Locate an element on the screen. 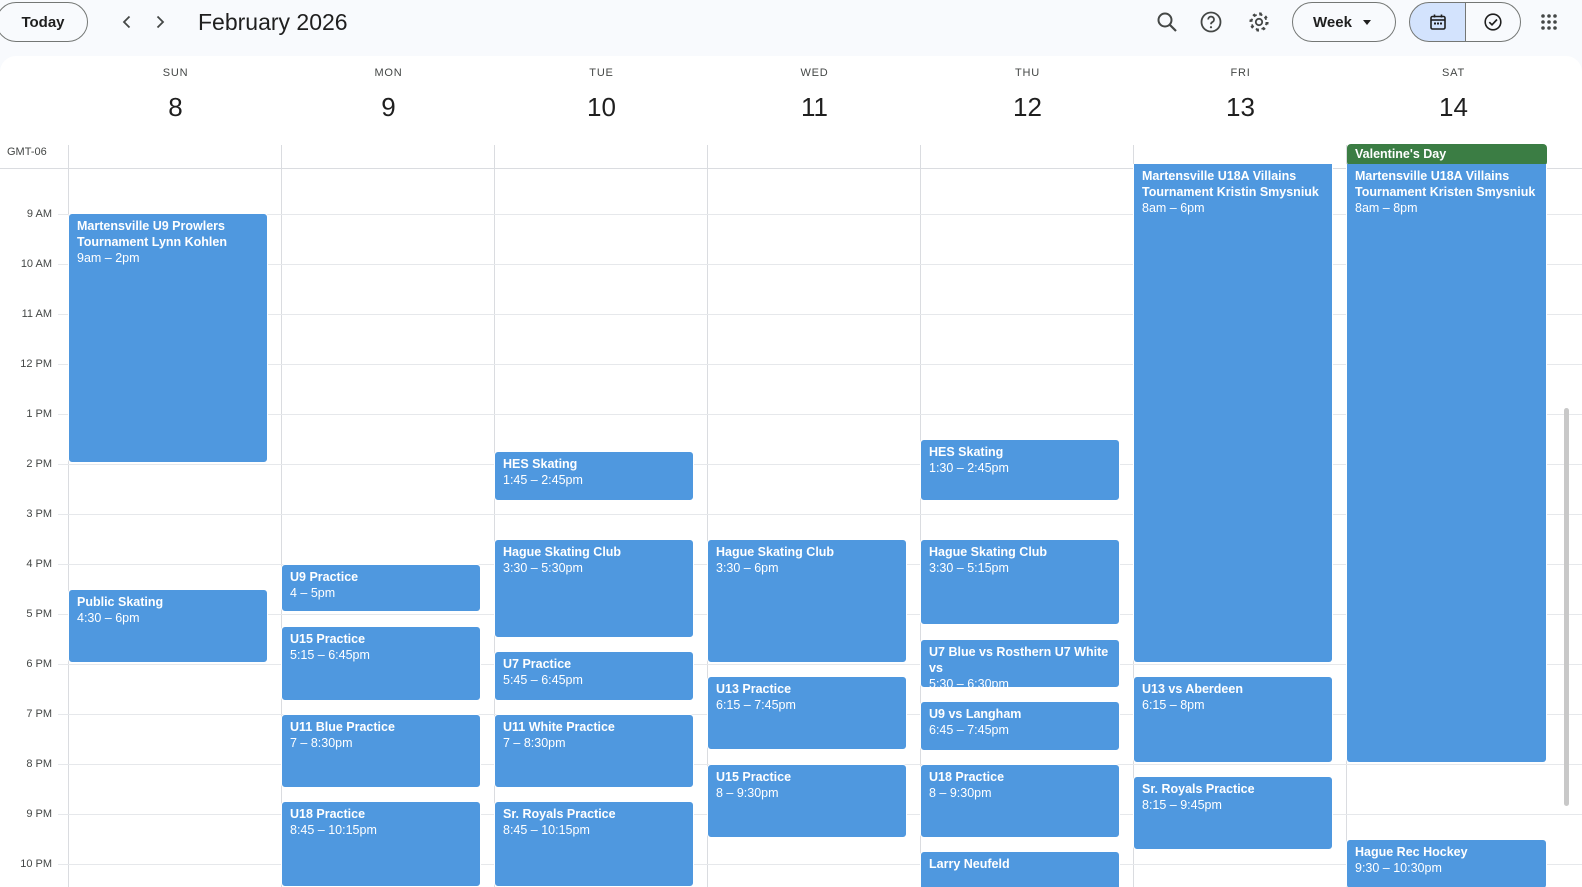 This screenshot has height=887, width=1582. event-title: Hague Skating Club is located at coordinates (562, 552).